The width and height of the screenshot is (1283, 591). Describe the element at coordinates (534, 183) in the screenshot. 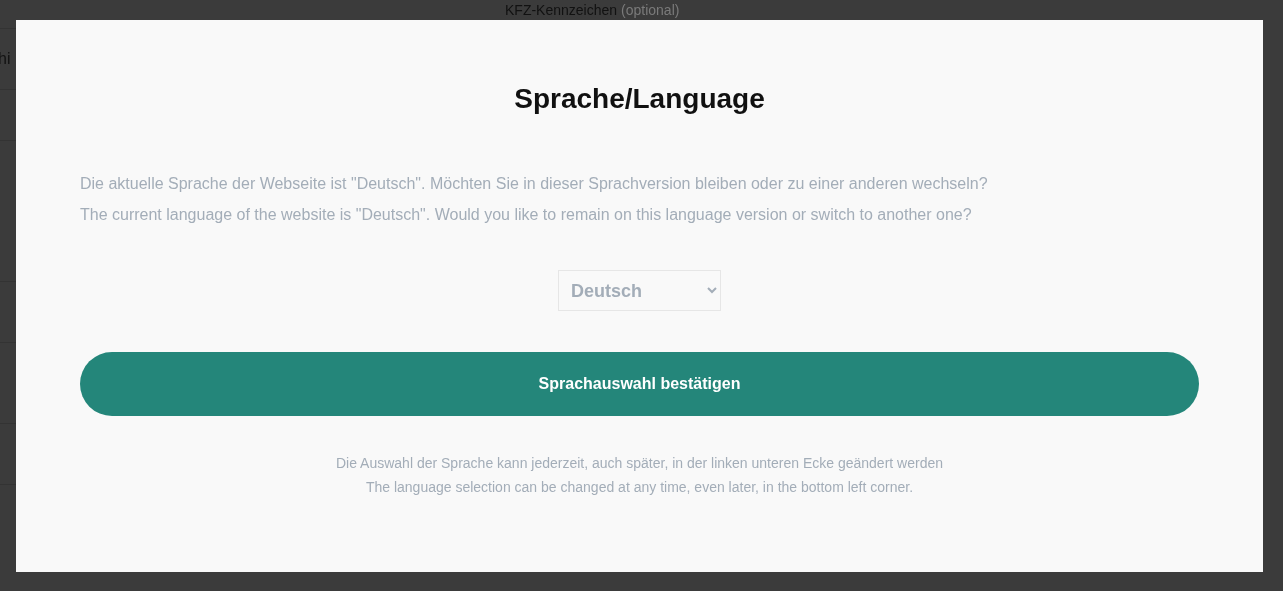

I see `dialog-text: Die aktuelle Sprache der Webseite ist "Deutsch". Möchten Sie in dieser Sprachversion bleiben oder zu einer anderen wechseln?` at that location.